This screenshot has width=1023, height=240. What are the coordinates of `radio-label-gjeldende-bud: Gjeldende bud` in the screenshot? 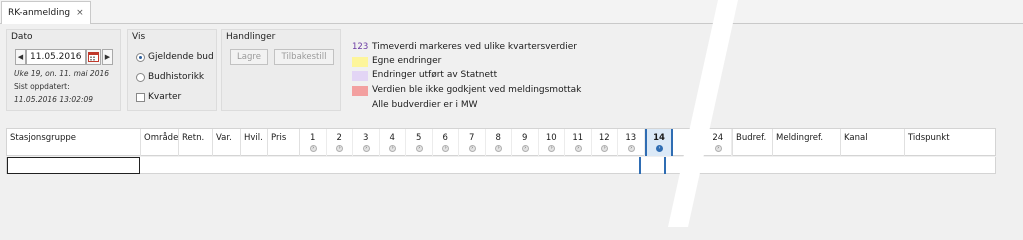 It's located at (181, 57).